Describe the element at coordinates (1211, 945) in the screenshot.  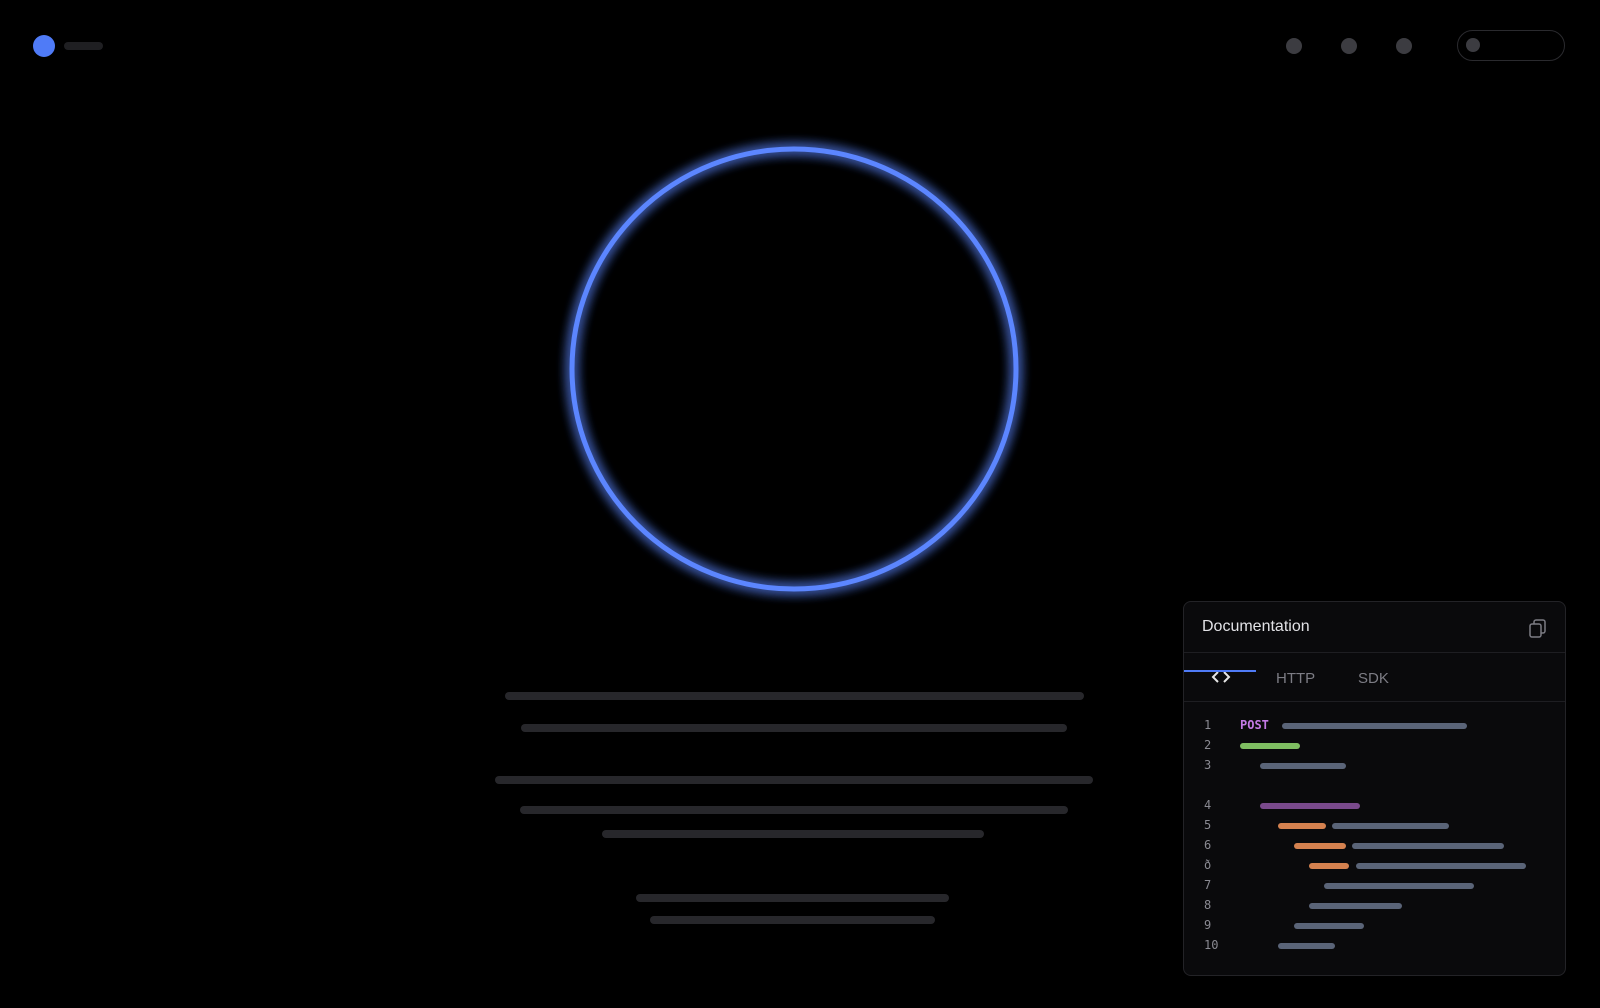
I see `line-number: 10` at that location.